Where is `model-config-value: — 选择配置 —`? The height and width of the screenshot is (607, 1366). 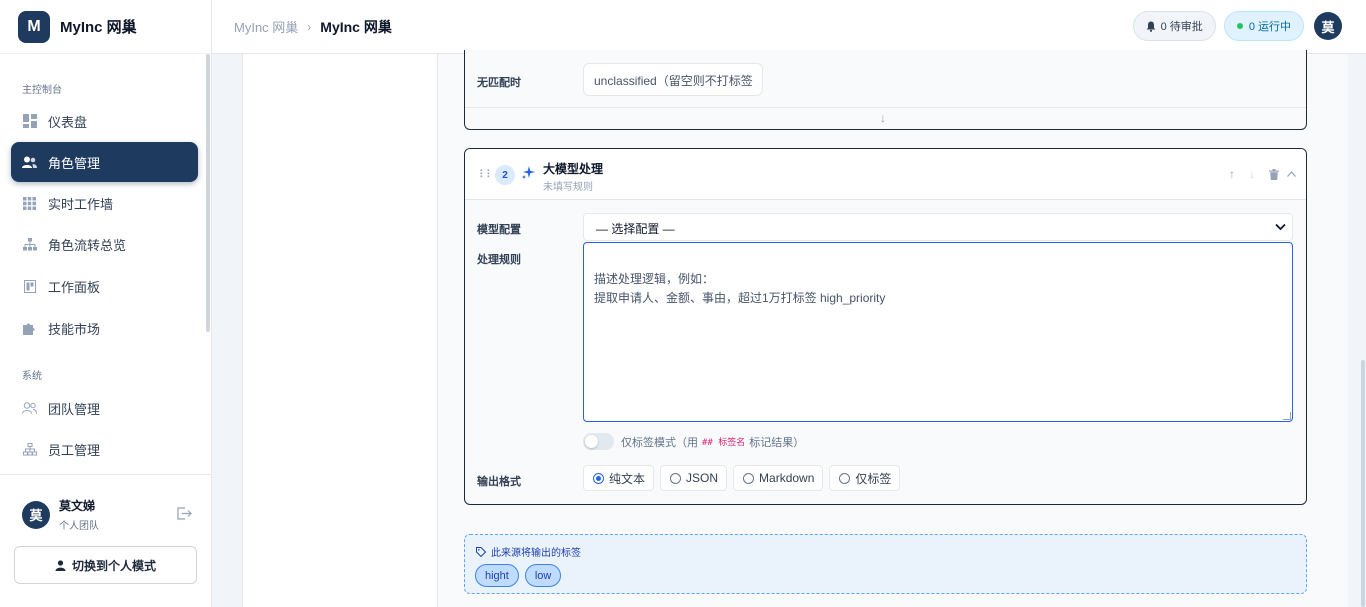 model-config-value: — 选择配置 — is located at coordinates (635, 229).